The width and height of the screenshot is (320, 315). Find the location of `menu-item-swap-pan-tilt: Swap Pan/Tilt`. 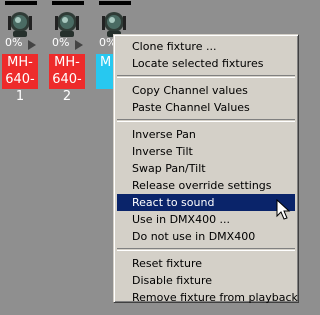

menu-item-swap-pan-tilt: Swap Pan/Tilt is located at coordinates (206, 168).